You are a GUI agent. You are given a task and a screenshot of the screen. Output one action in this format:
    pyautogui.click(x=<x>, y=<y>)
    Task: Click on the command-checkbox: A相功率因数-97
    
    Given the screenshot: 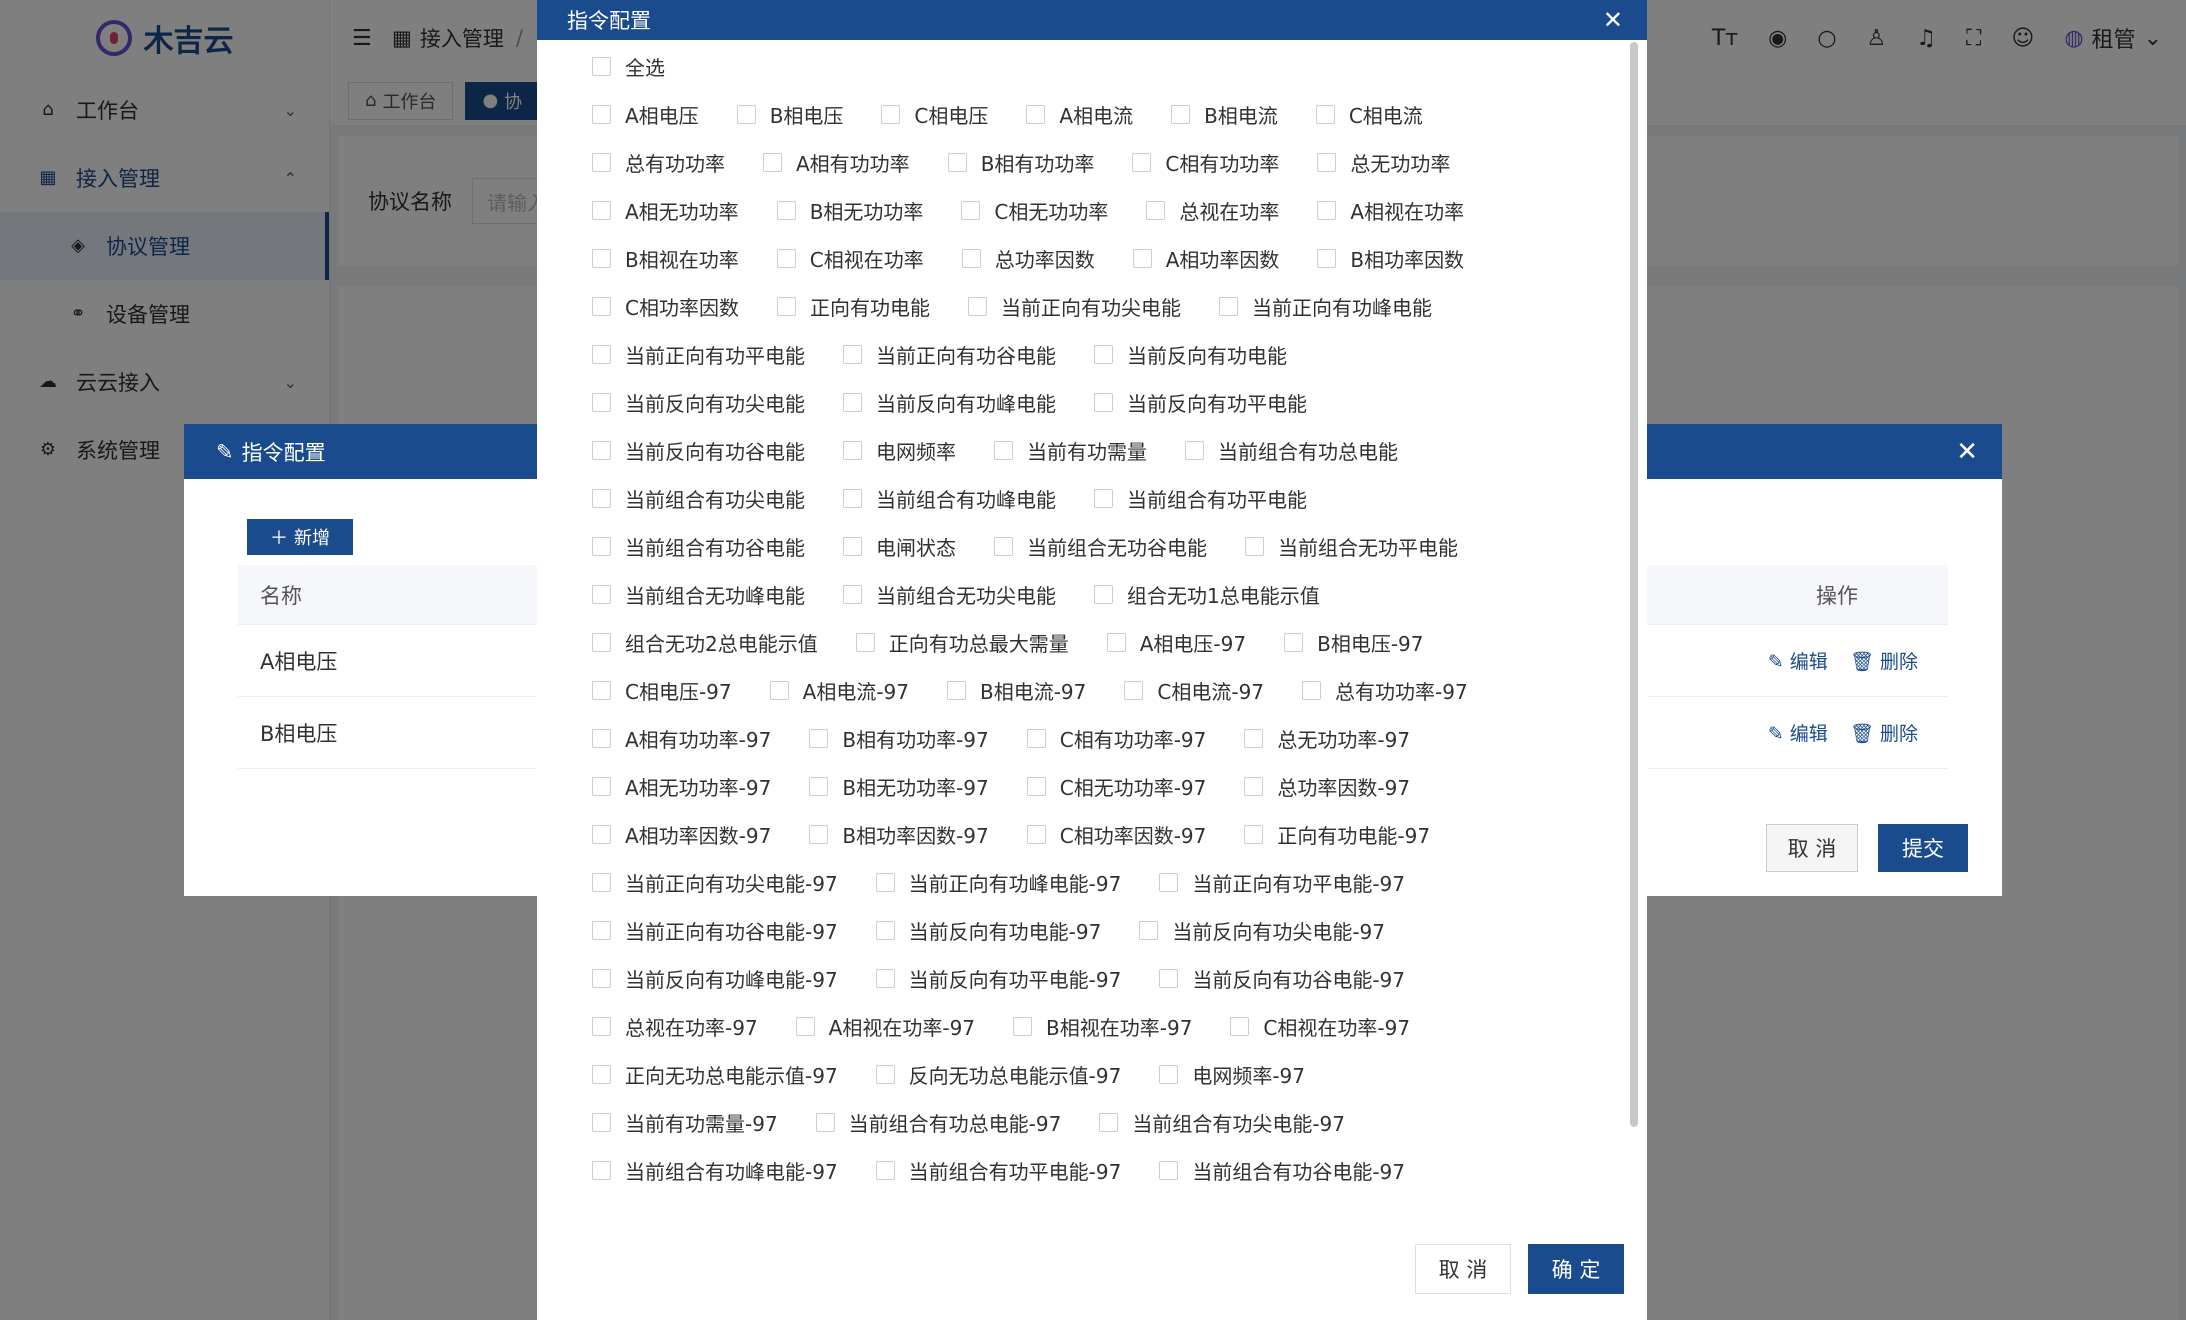 What is the action you would take?
    pyautogui.click(x=681, y=834)
    